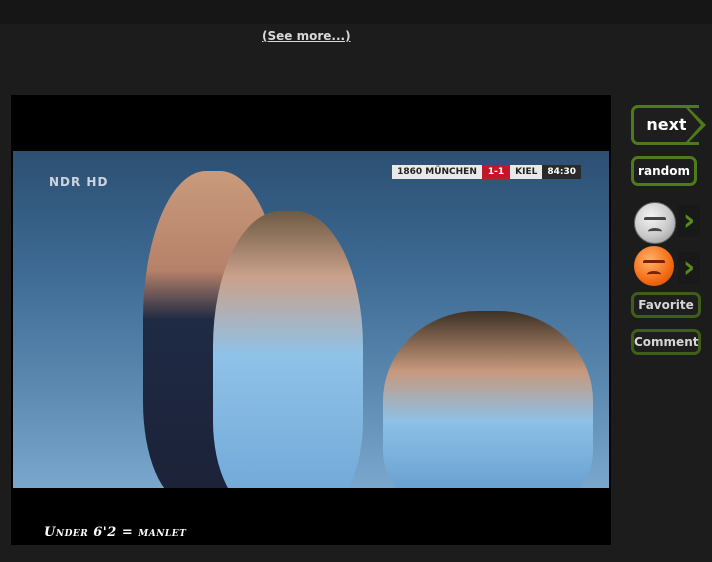 This screenshot has height=562, width=712. Describe the element at coordinates (437, 172) in the screenshot. I see `scoreboard-home: 1860 MÜNCHEN` at that location.